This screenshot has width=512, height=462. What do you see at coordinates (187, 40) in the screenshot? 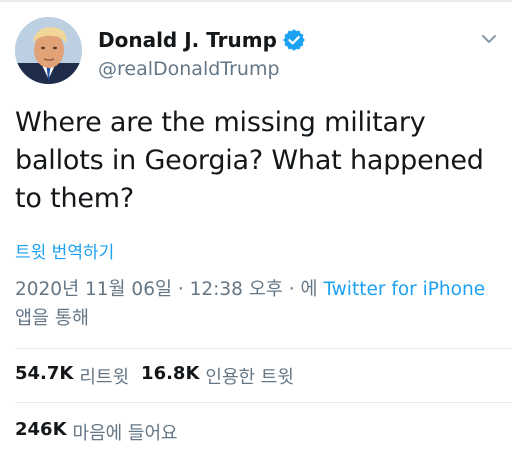
I see `author-display-name: Donald J. Trump` at bounding box center [187, 40].